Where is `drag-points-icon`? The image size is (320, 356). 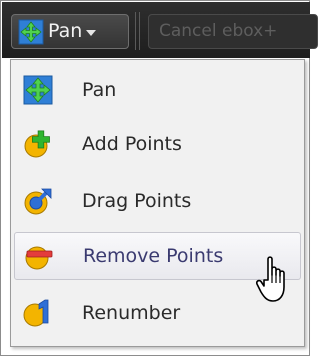 drag-points-icon is located at coordinates (38, 201).